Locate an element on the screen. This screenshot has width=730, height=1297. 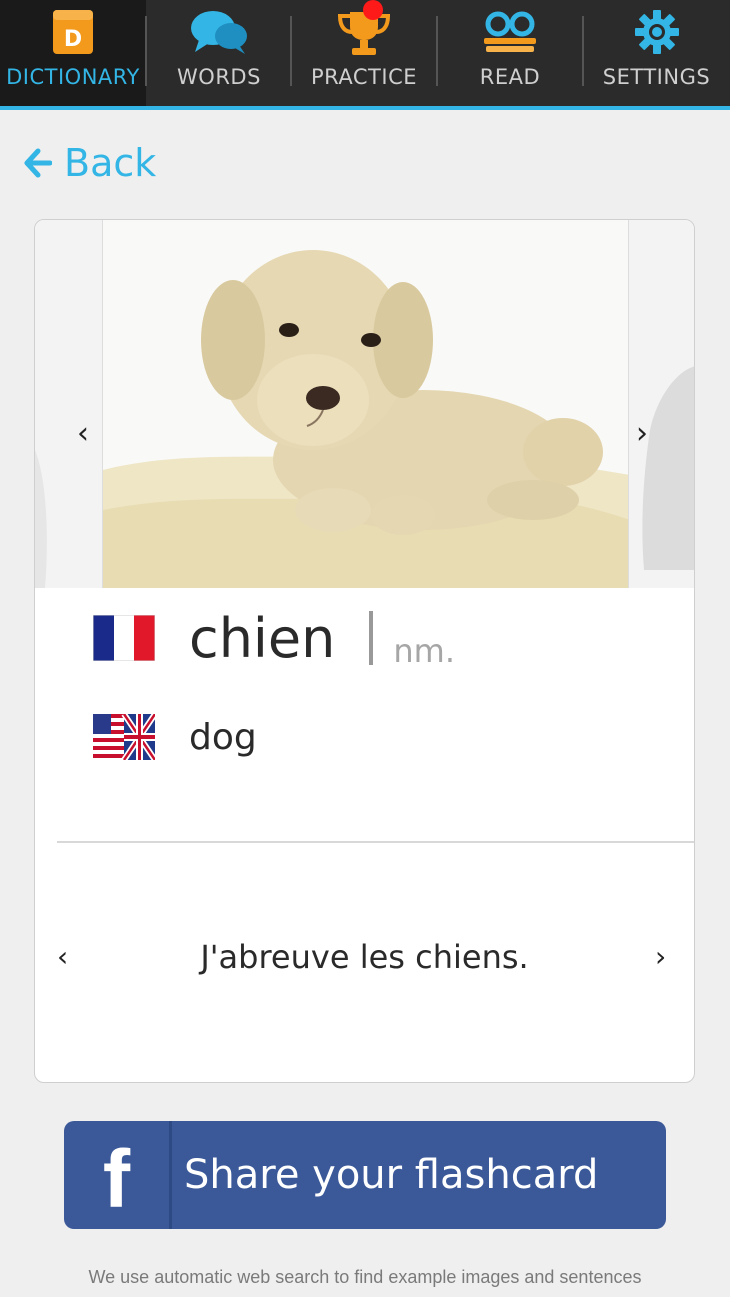
next-image-peek is located at coordinates (668, 468).